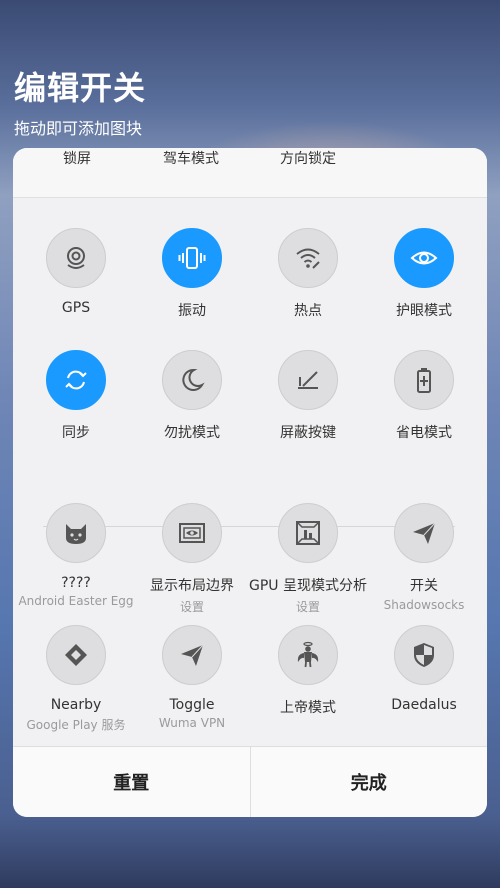 The width and height of the screenshot is (500, 888). What do you see at coordinates (368, 782) in the screenshot?
I see `done-button: 完成` at bounding box center [368, 782].